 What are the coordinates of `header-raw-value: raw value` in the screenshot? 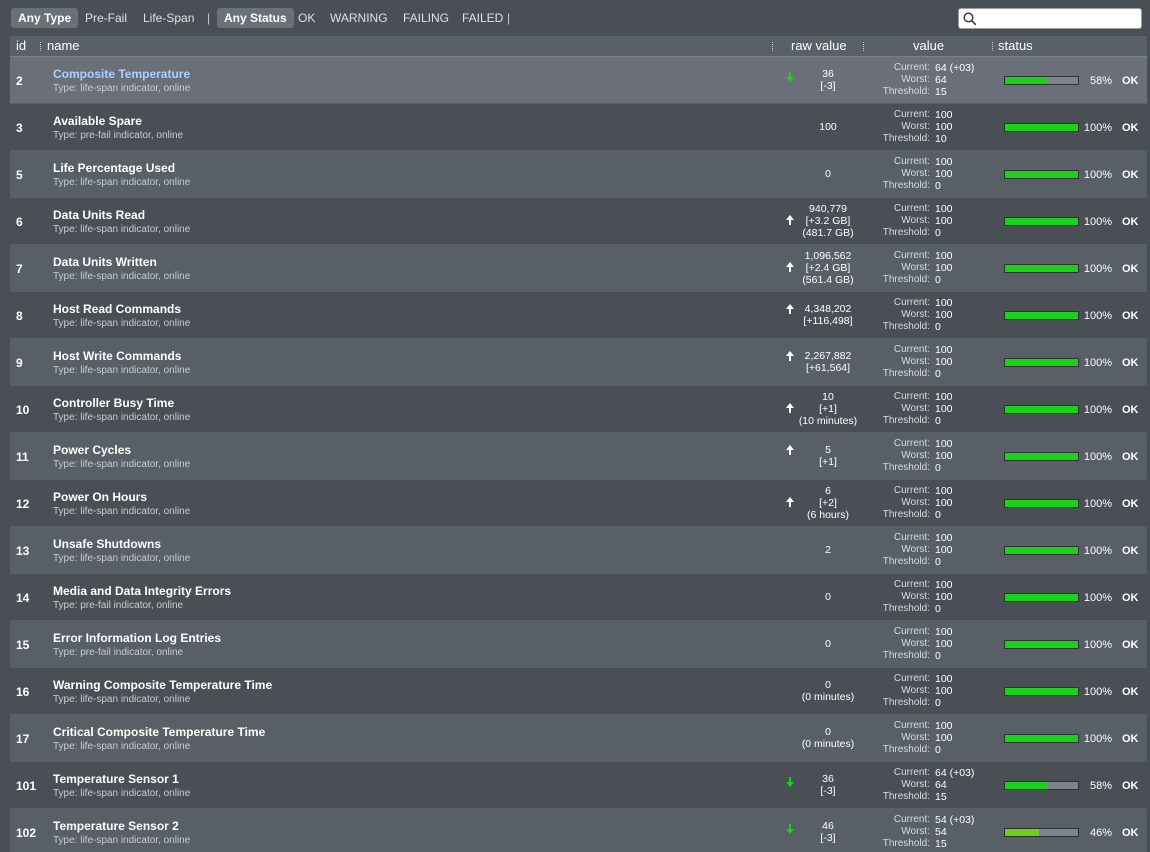 It's located at (819, 45).